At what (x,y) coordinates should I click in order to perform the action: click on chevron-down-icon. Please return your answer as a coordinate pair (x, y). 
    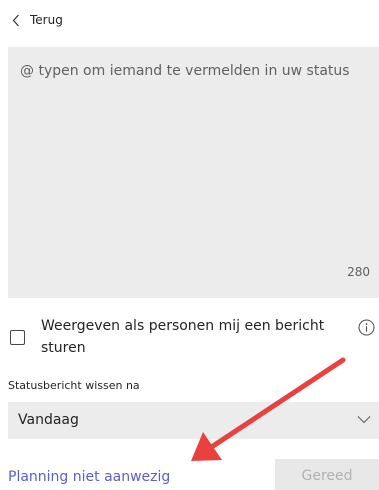
    Looking at the image, I should click on (364, 420).